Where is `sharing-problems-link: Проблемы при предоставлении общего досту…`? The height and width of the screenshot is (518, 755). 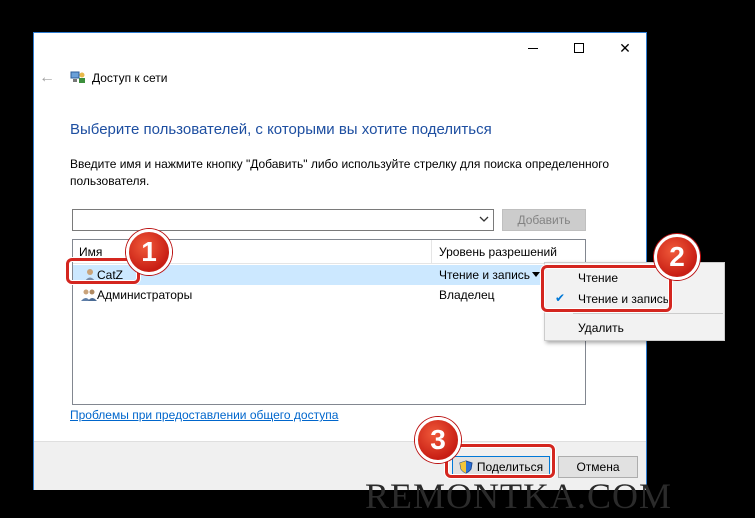
sharing-problems-link: Проблемы при предоставлении общего досту… is located at coordinates (204, 415).